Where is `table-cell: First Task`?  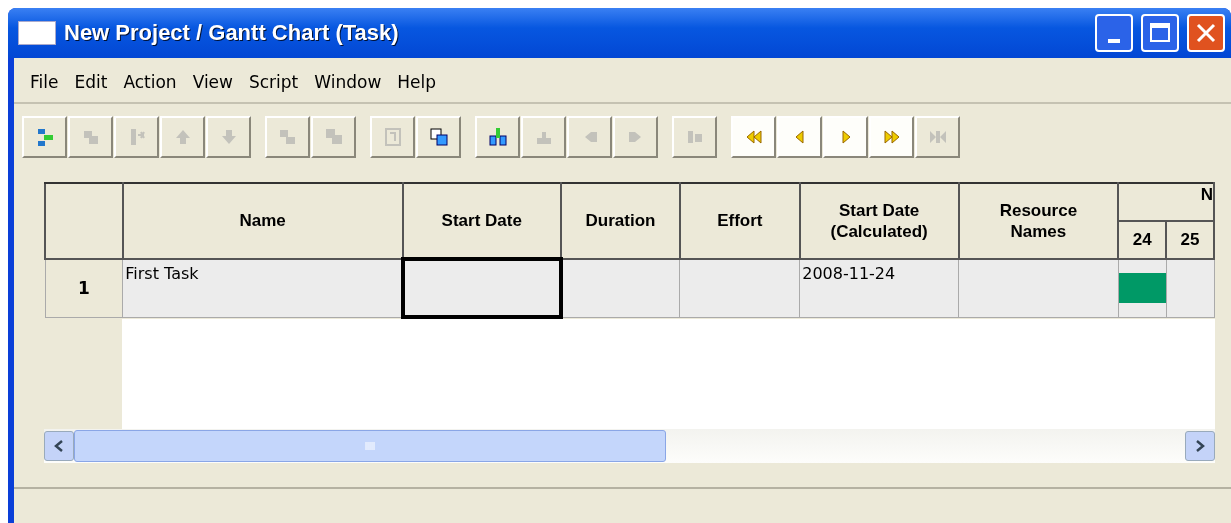 table-cell: First Task is located at coordinates (262, 288).